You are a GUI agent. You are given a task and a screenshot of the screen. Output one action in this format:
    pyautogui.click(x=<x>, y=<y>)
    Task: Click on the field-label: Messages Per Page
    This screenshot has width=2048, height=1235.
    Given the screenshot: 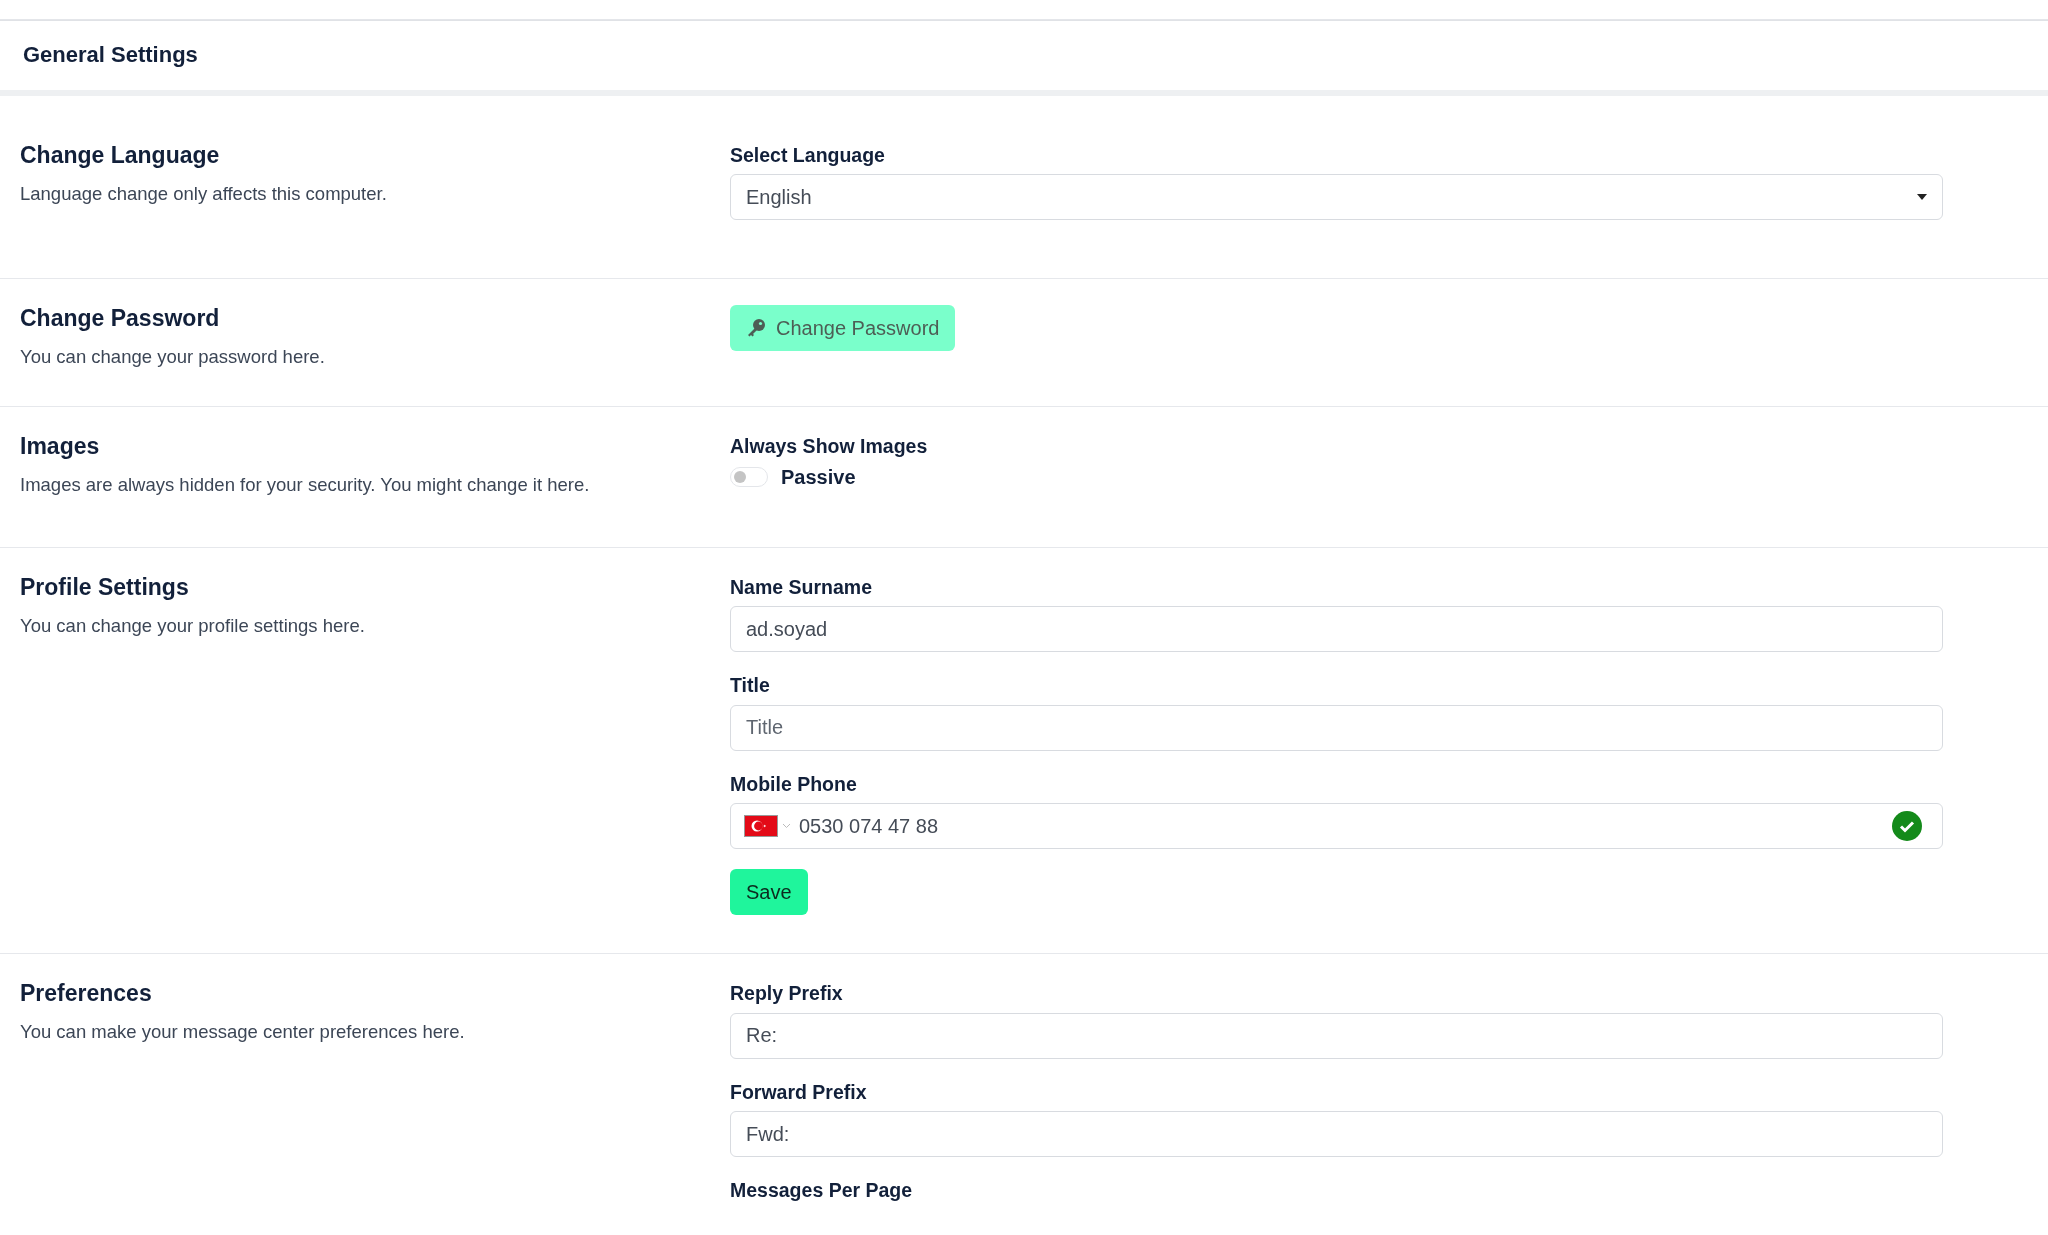 What is the action you would take?
    pyautogui.click(x=821, y=1191)
    